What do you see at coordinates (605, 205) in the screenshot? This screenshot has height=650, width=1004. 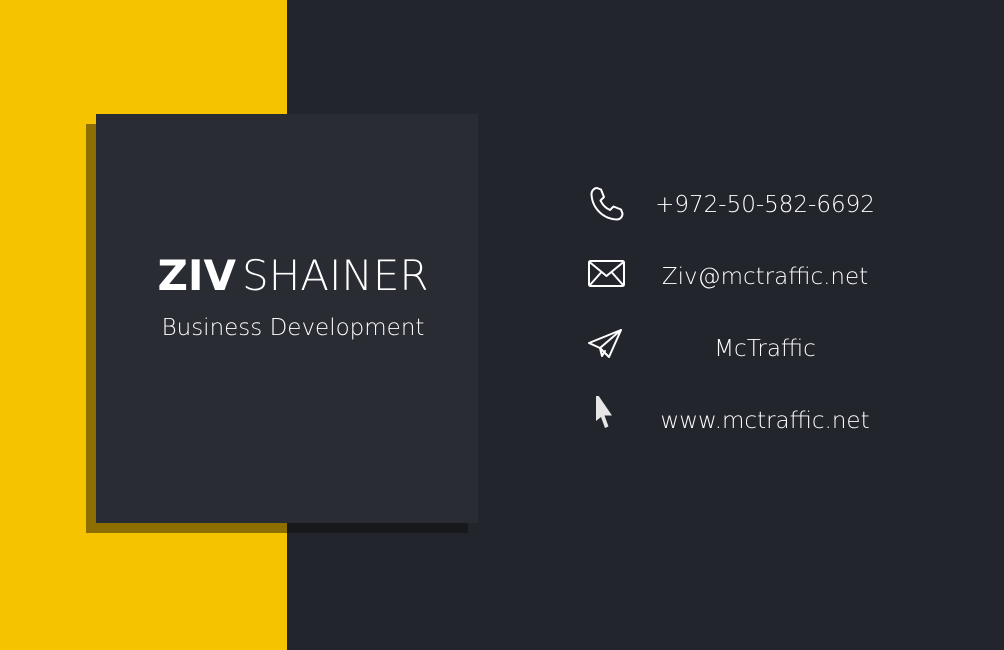 I see `phone-icon` at bounding box center [605, 205].